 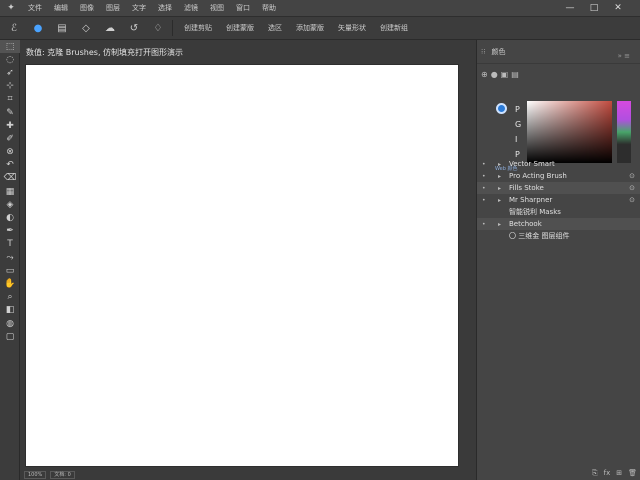 What do you see at coordinates (10, 165) in the screenshot?
I see `history-icon: ↶` at bounding box center [10, 165].